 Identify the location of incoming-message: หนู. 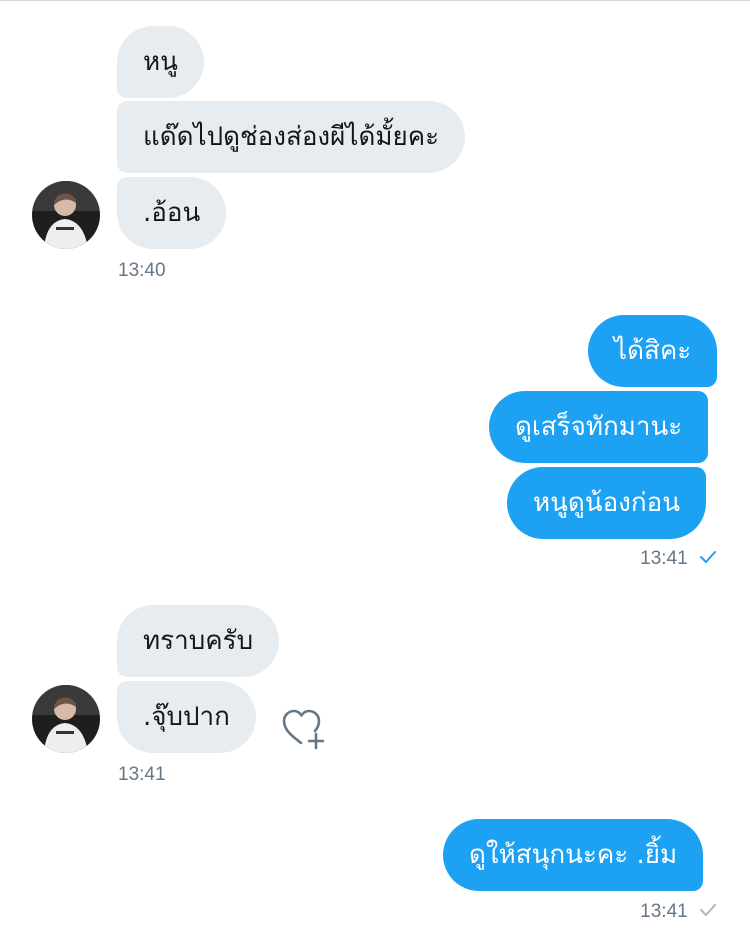
(160, 62).